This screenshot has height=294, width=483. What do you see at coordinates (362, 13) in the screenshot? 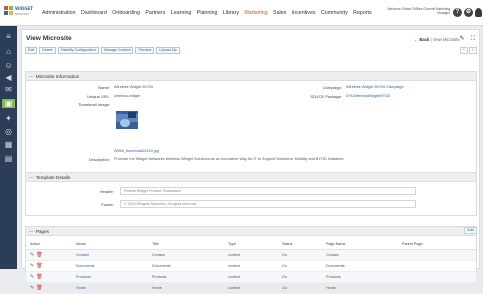
I see `nav-reports: Reports` at bounding box center [362, 13].